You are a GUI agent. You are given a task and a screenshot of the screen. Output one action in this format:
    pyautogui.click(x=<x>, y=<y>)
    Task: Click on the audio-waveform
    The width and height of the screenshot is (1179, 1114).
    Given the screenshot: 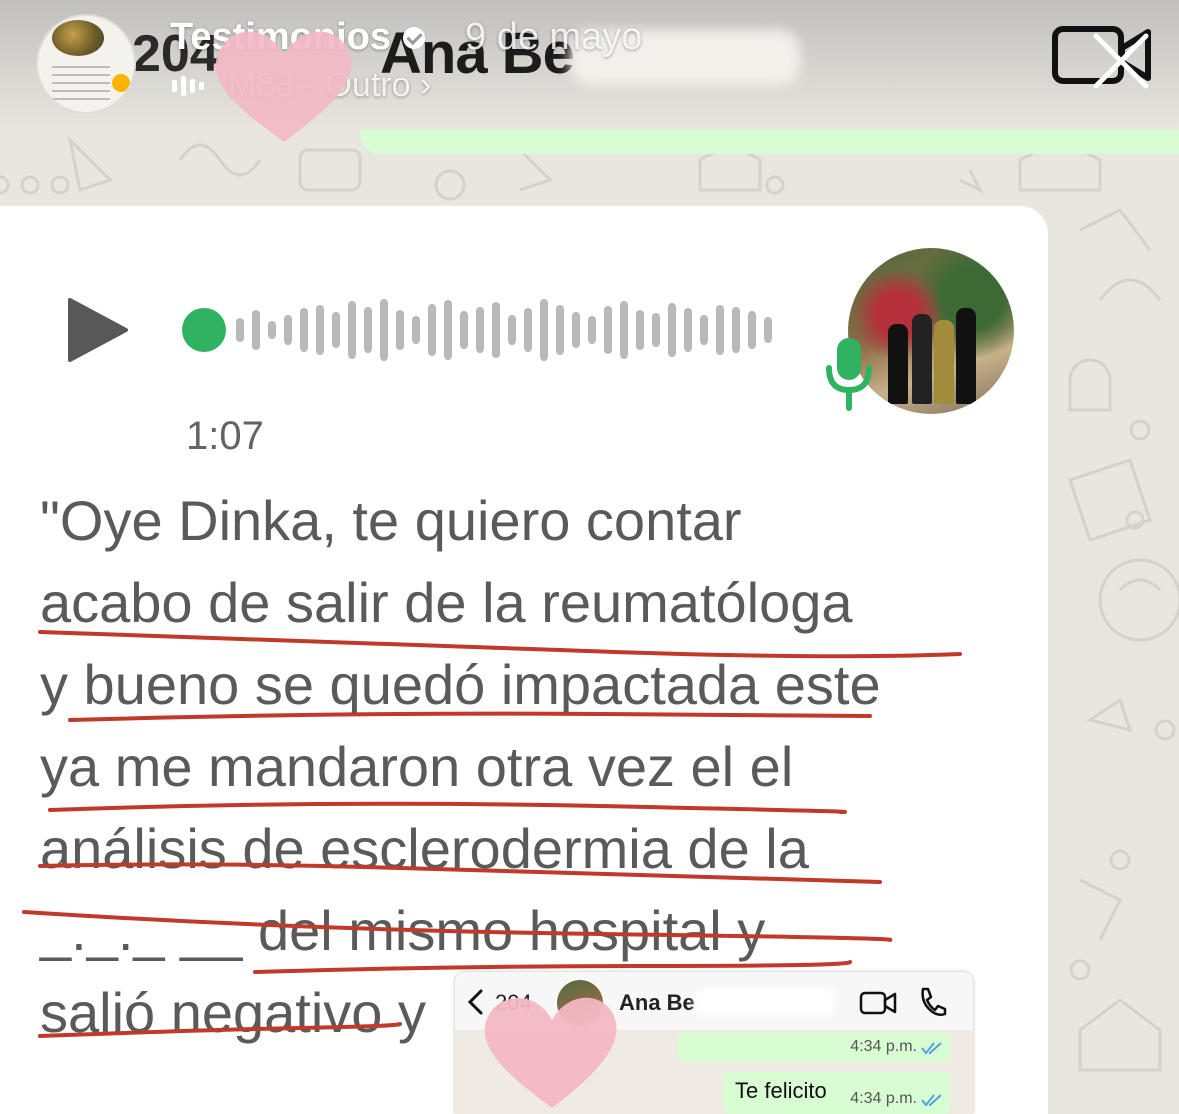 What is the action you would take?
    pyautogui.click(x=480, y=330)
    